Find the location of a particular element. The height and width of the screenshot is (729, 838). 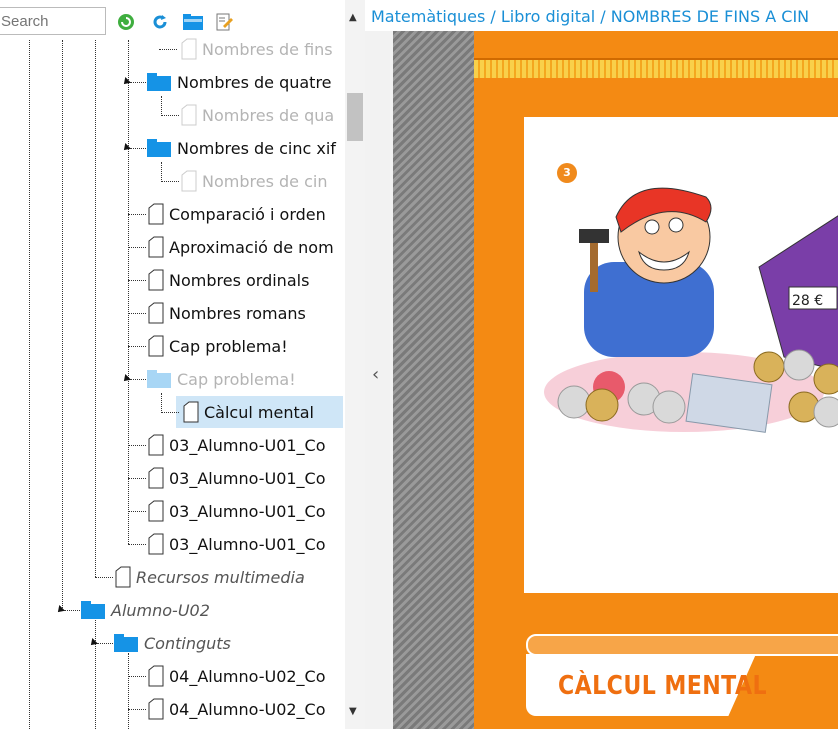

tree-item-label: Aproximació de nom is located at coordinates (251, 247).